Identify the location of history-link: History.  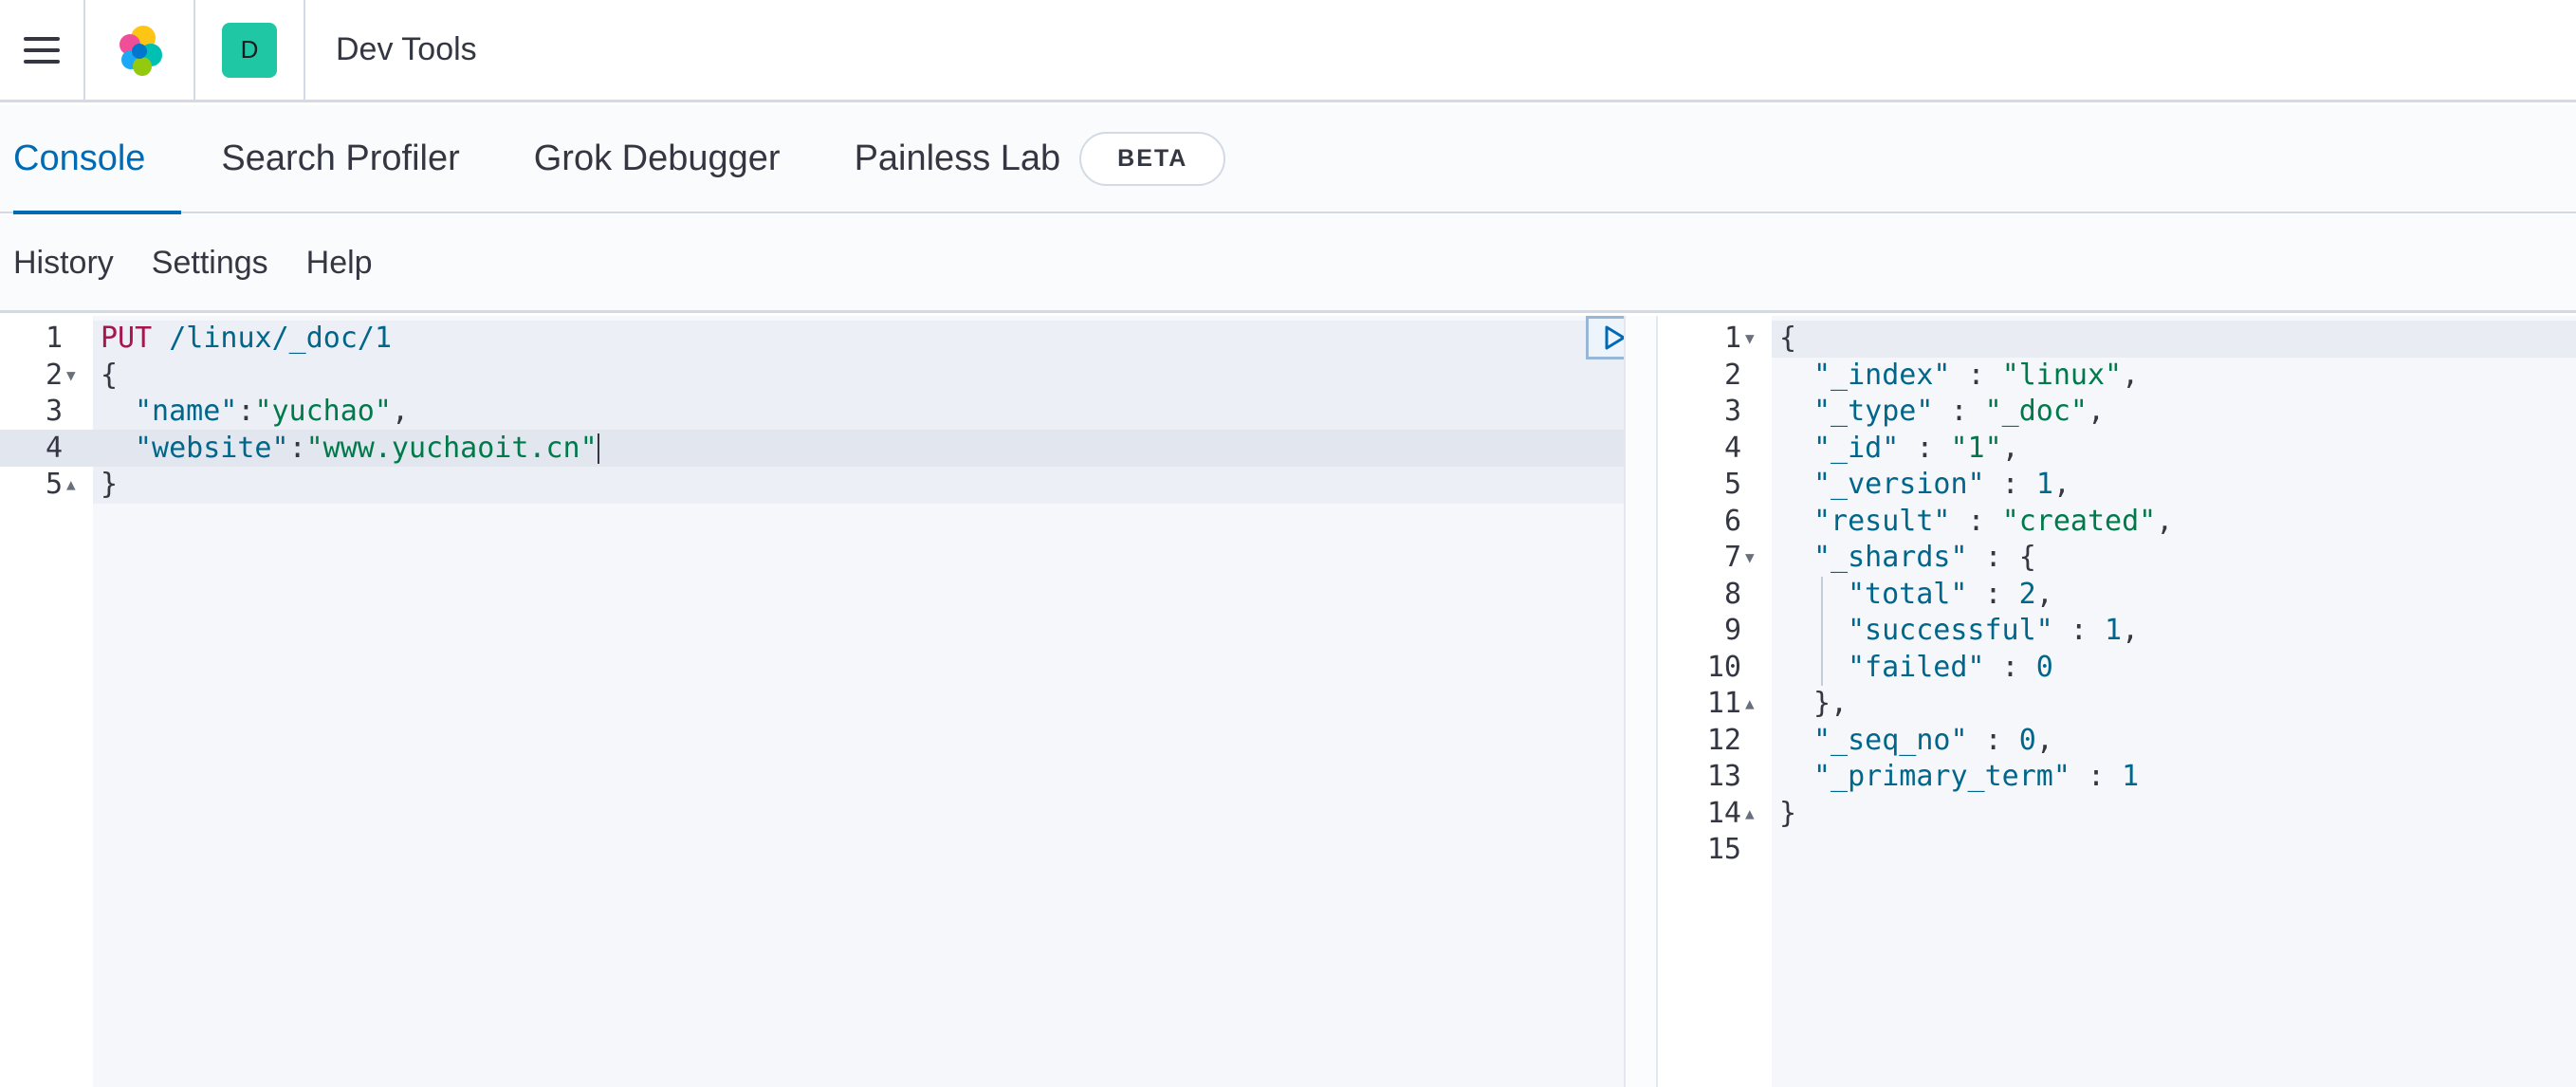
(63, 264).